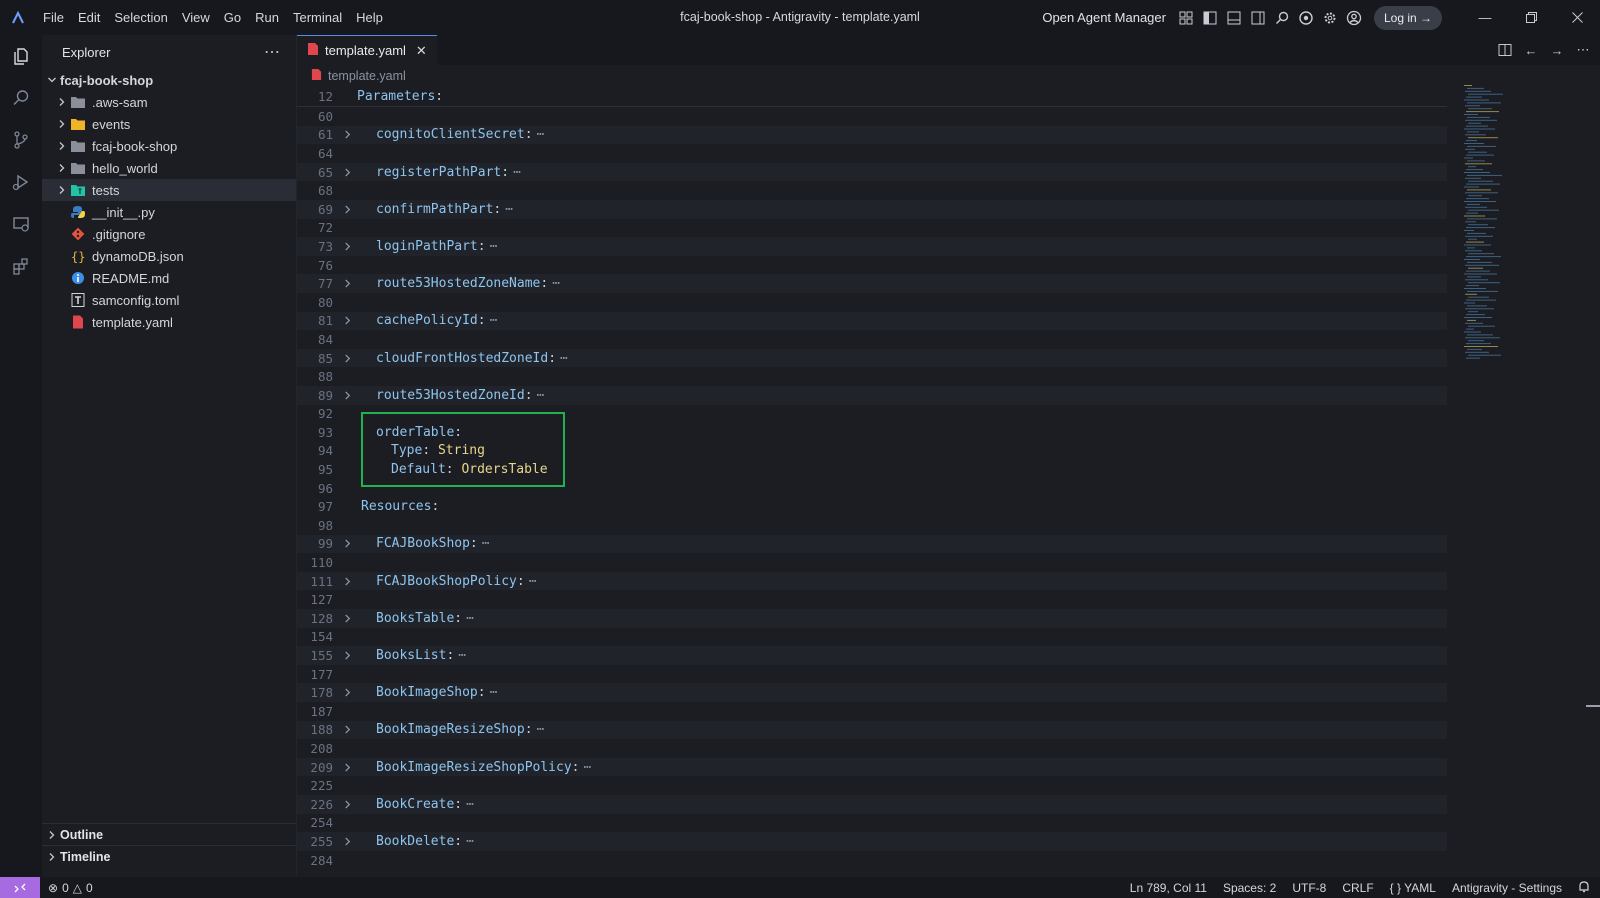 This screenshot has height=898, width=1600. I want to click on restore-icon, so click(1531, 17).